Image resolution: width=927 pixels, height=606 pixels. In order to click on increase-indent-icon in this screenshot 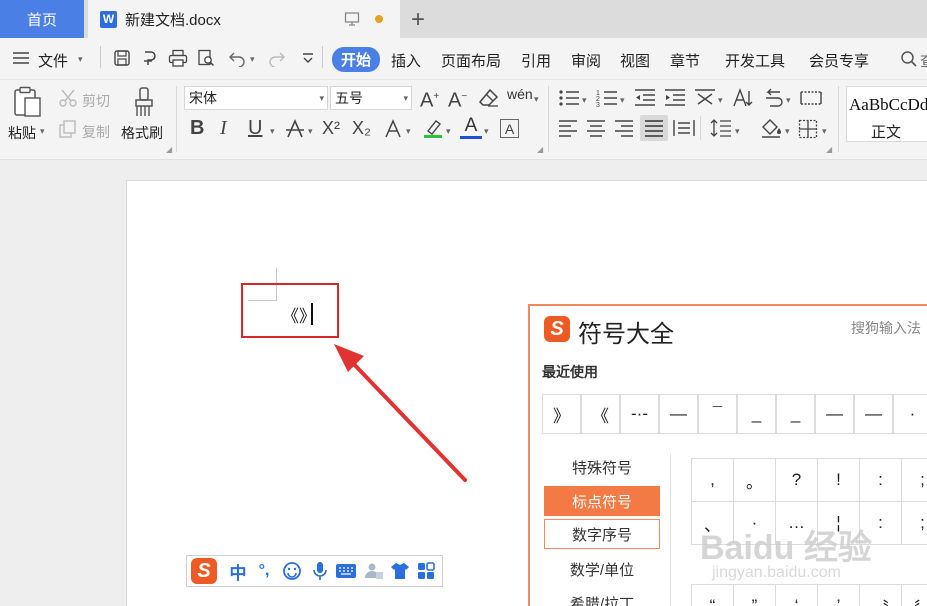, I will do `click(675, 98)`.